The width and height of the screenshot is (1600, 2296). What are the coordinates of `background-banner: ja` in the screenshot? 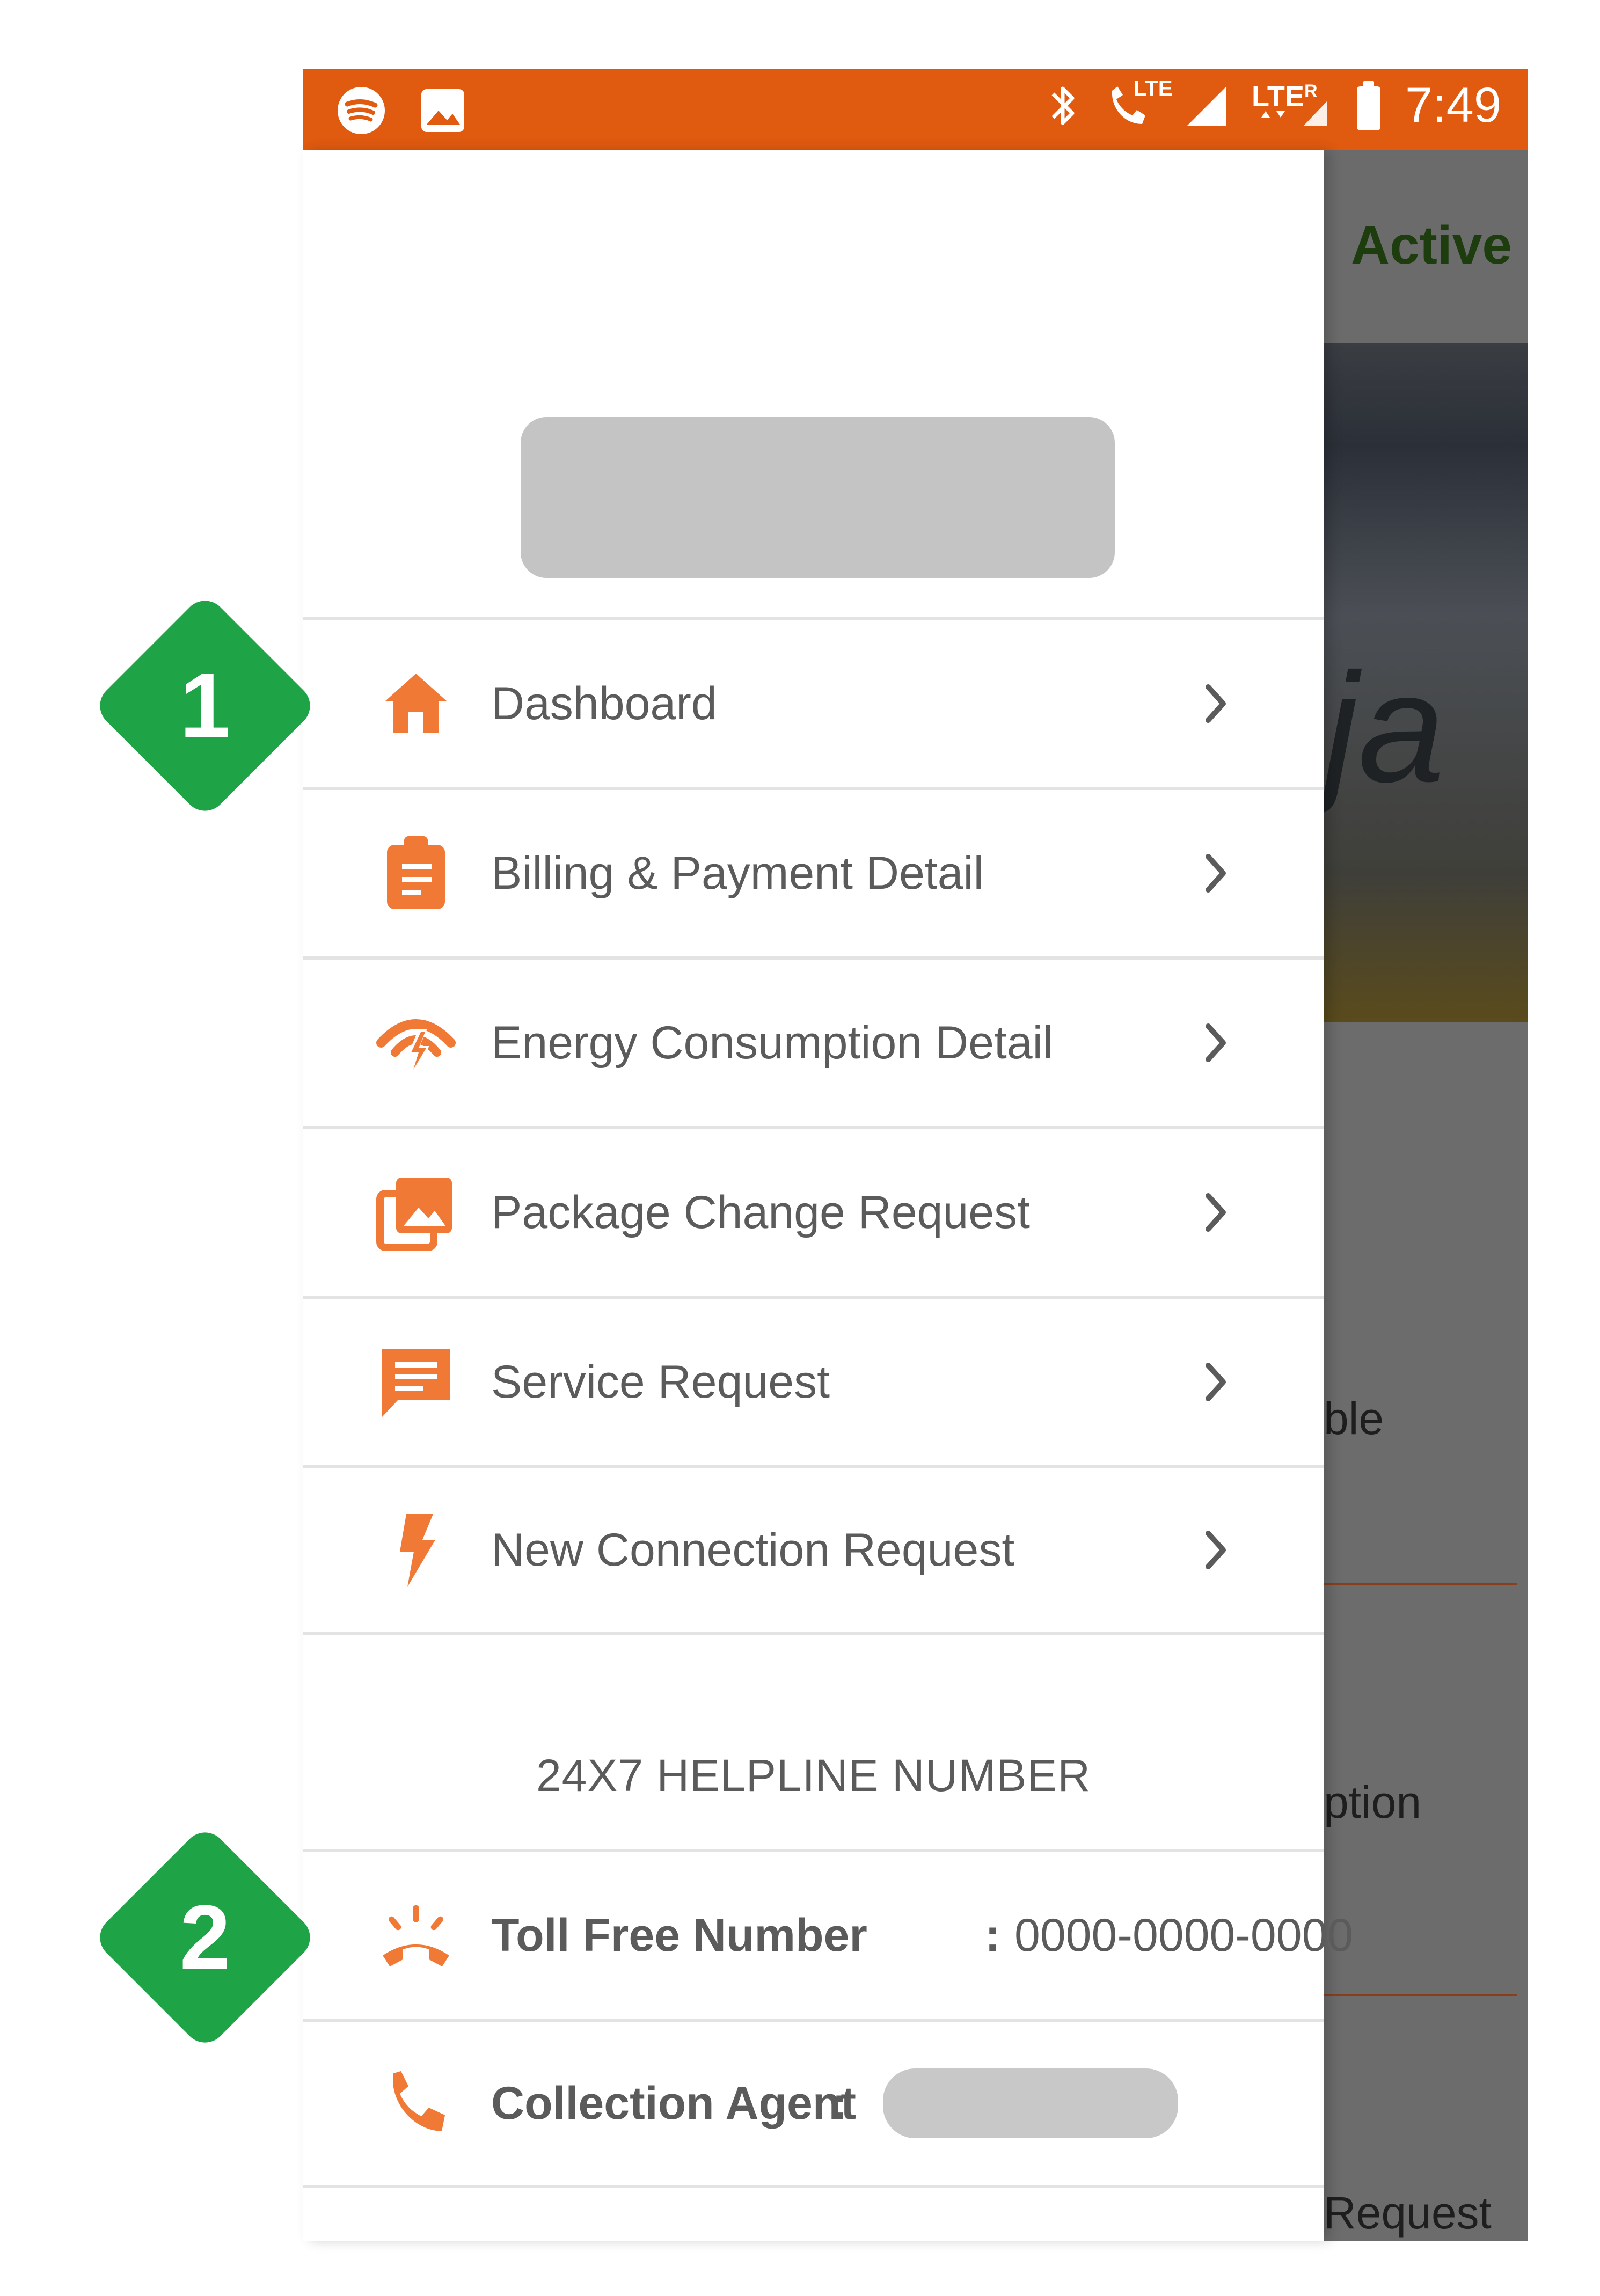 It's located at (1426, 682).